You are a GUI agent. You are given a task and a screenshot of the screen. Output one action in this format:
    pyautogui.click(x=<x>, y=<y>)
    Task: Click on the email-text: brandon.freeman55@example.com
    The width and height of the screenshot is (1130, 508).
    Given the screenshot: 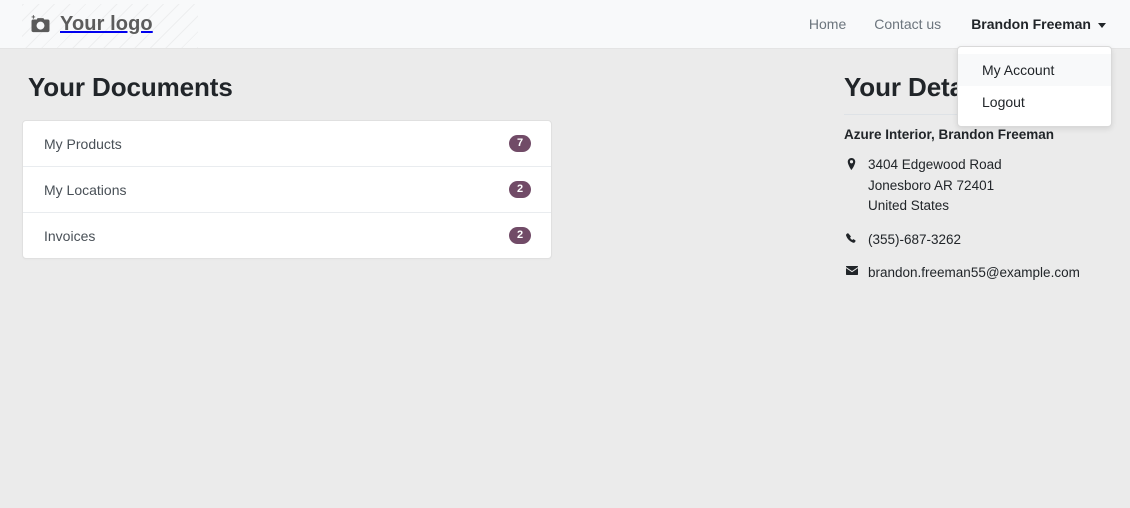 What is the action you would take?
    pyautogui.click(x=974, y=273)
    